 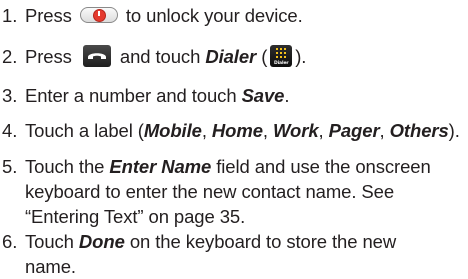 I want to click on dialer-icon-caption: Dialer, so click(x=281, y=64).